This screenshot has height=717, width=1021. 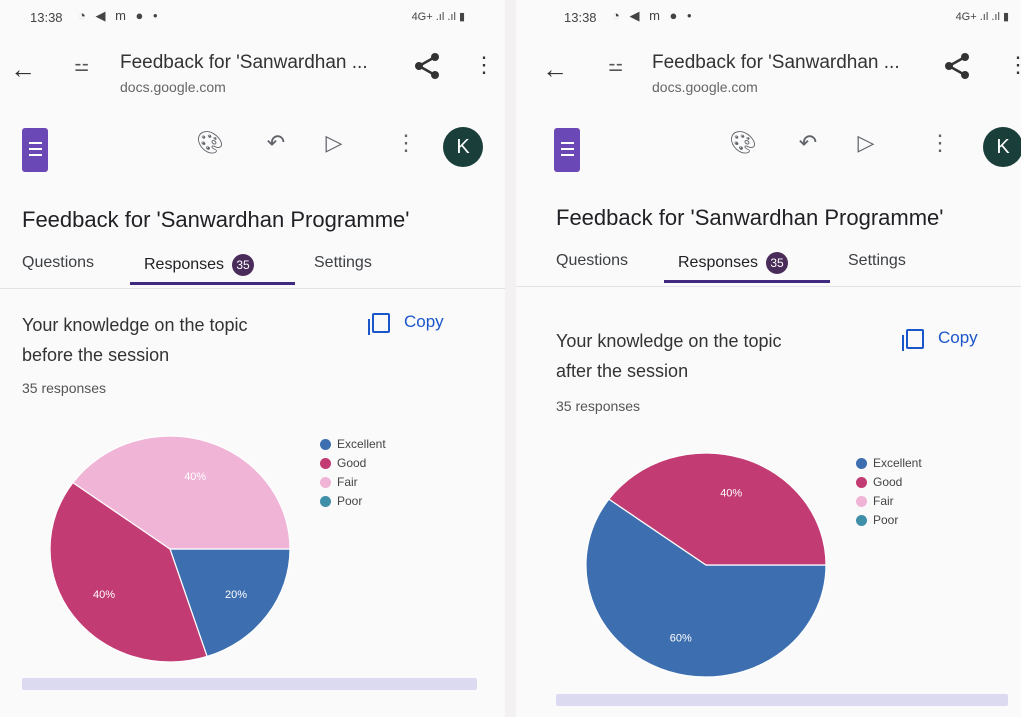 I want to click on pie-chart-after: 60% 40%, so click(x=706, y=565).